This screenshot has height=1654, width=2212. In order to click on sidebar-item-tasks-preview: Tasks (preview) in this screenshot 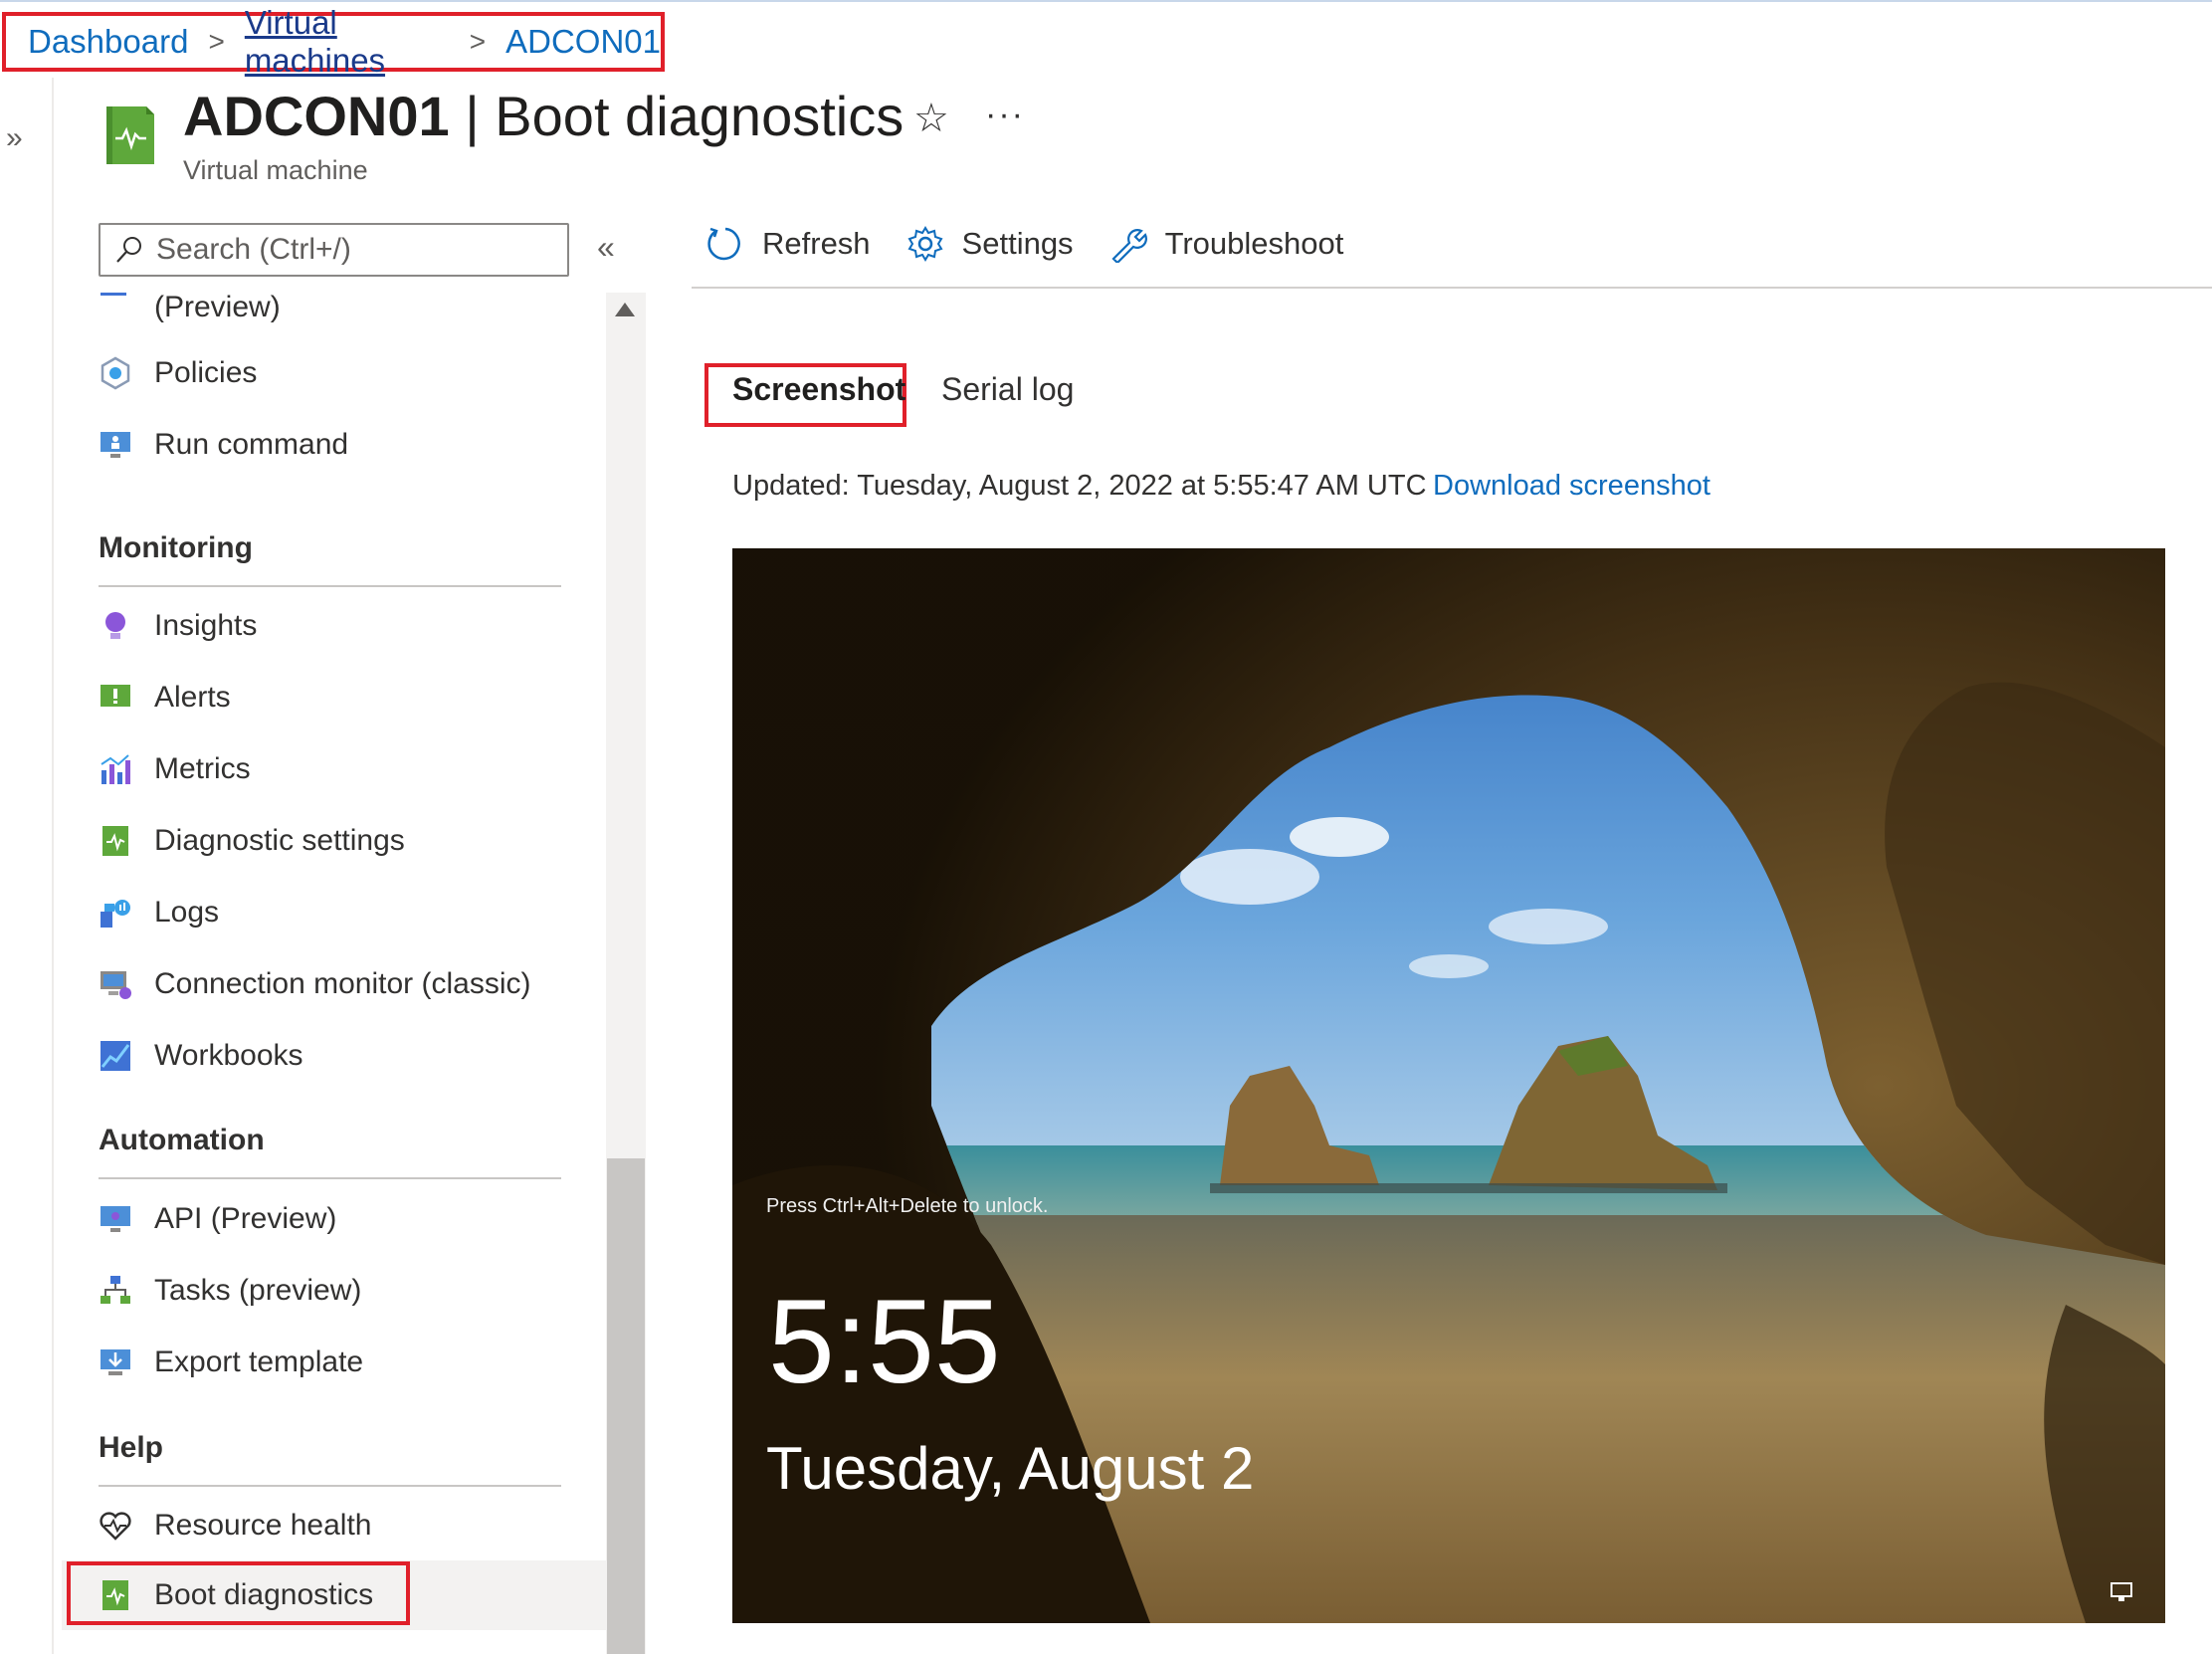, I will do `click(230, 1291)`.